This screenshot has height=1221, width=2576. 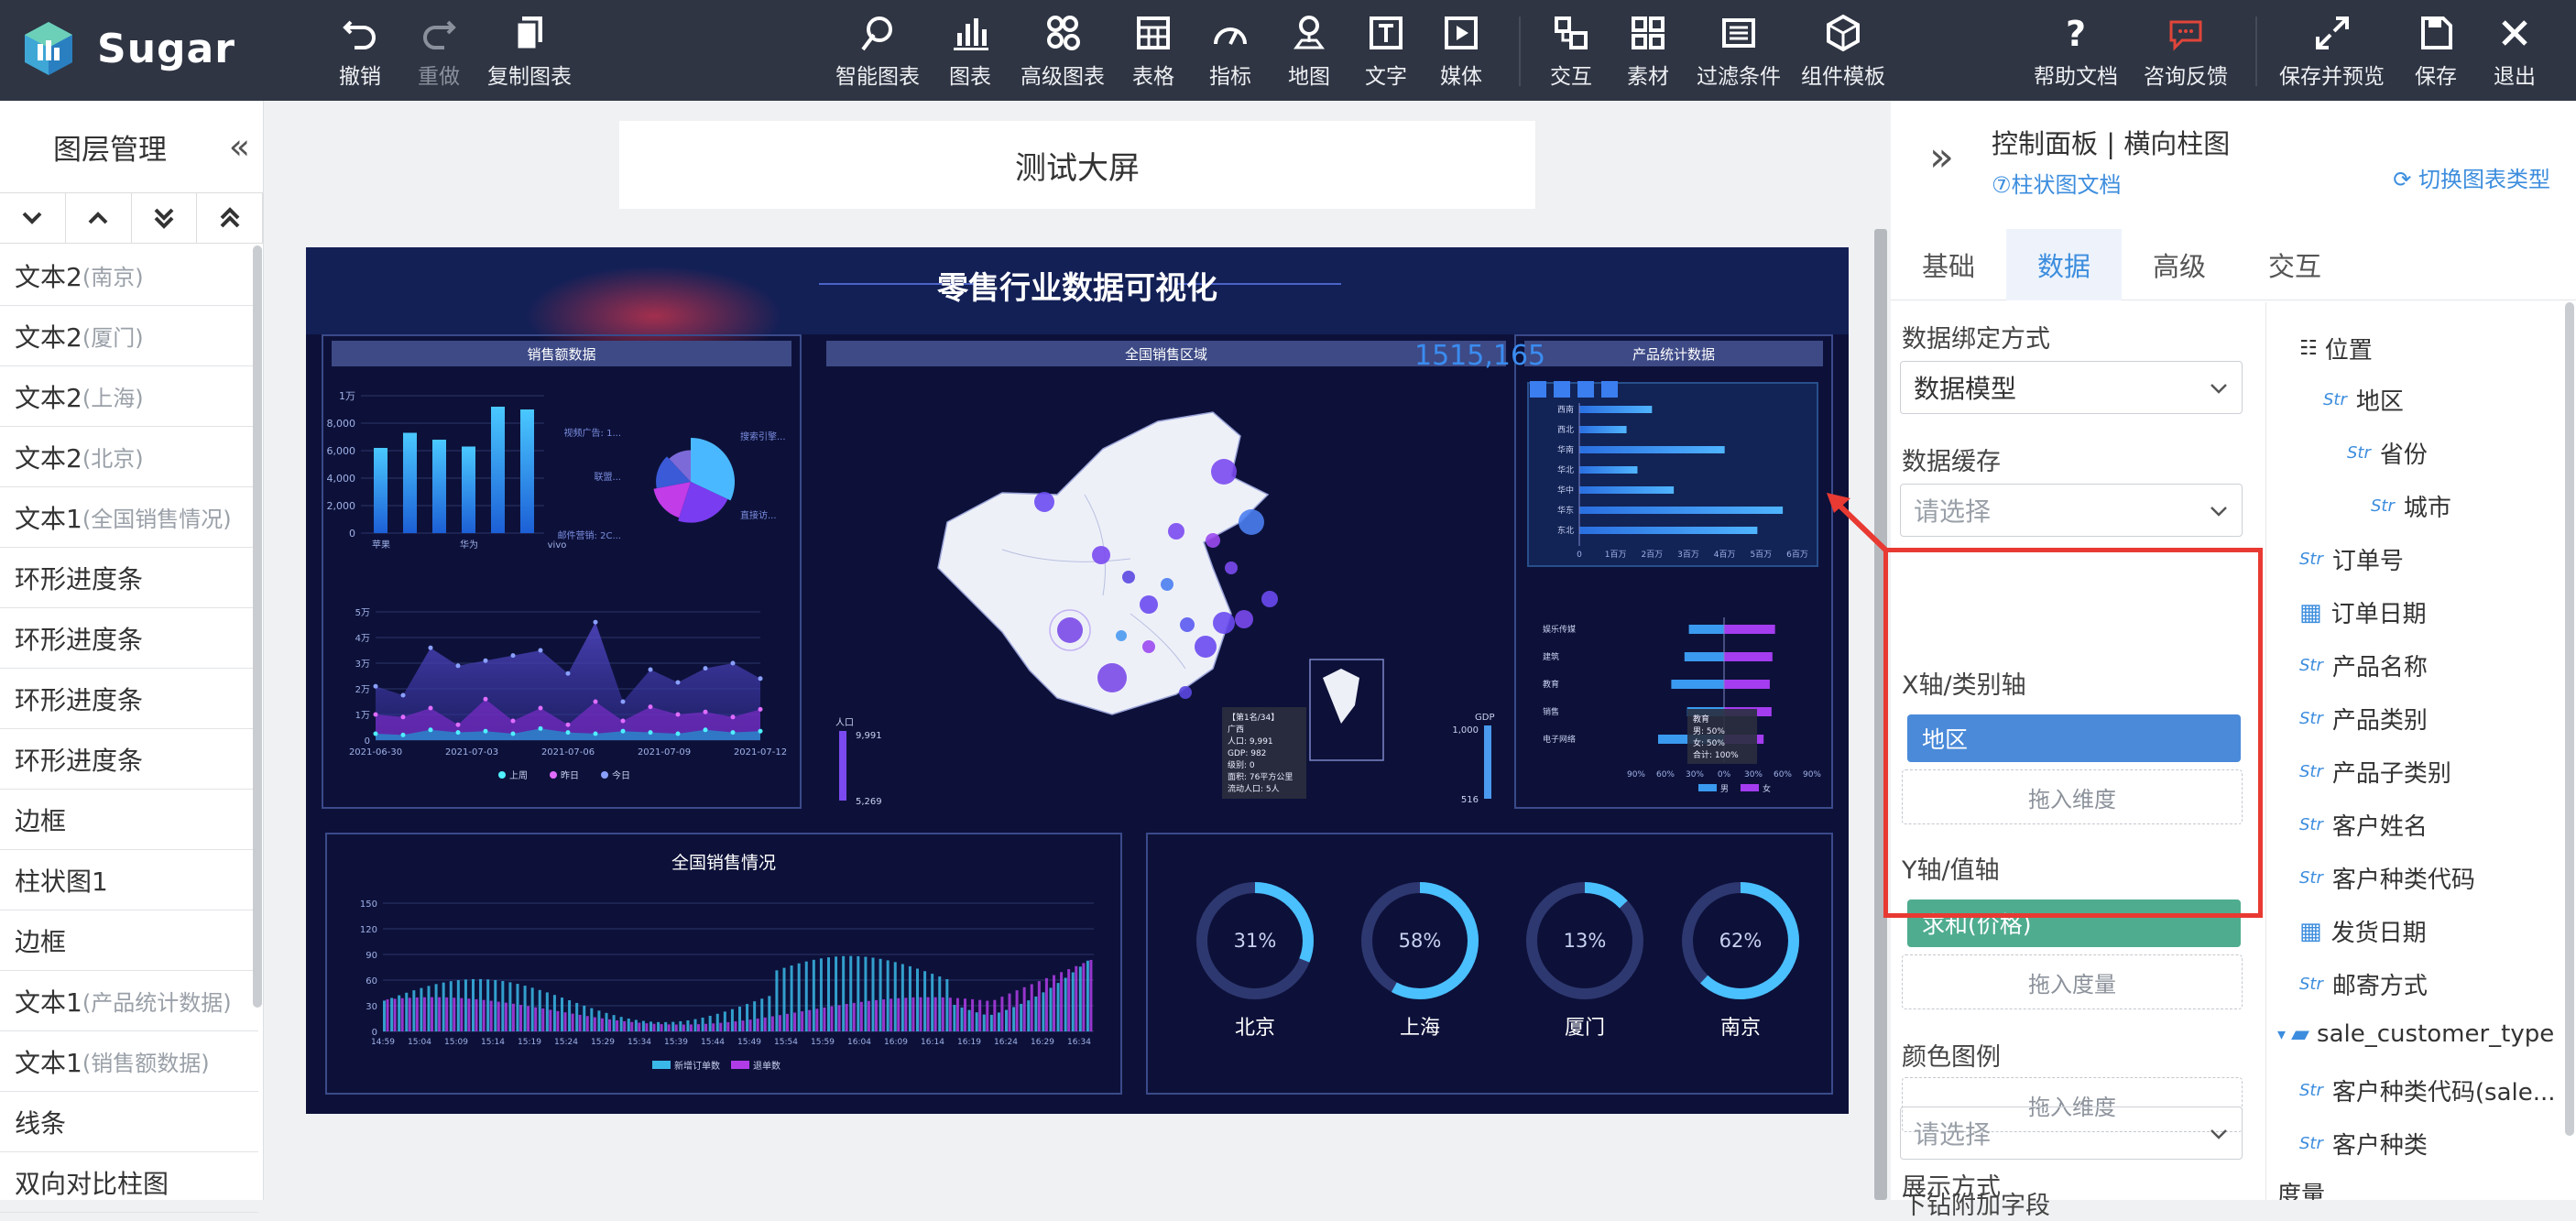 I want to click on map-legend-max: 9,991, so click(x=869, y=736).